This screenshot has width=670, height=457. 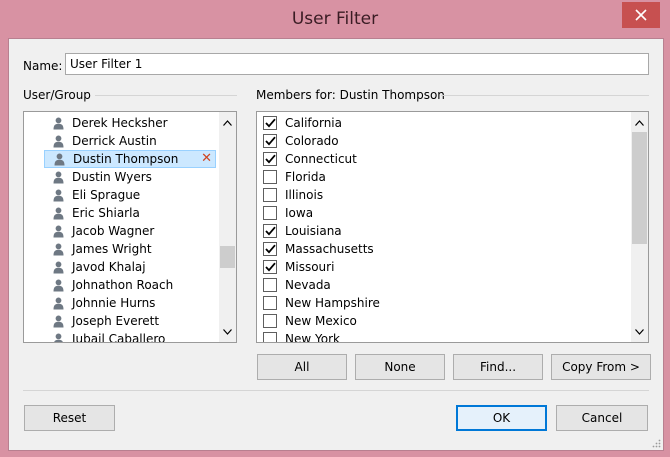 What do you see at coordinates (114, 303) in the screenshot?
I see `user-name: Johnnie Hurns` at bounding box center [114, 303].